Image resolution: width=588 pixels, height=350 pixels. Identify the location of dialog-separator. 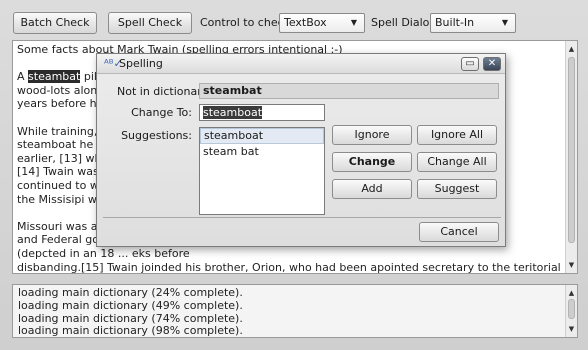
(302, 217).